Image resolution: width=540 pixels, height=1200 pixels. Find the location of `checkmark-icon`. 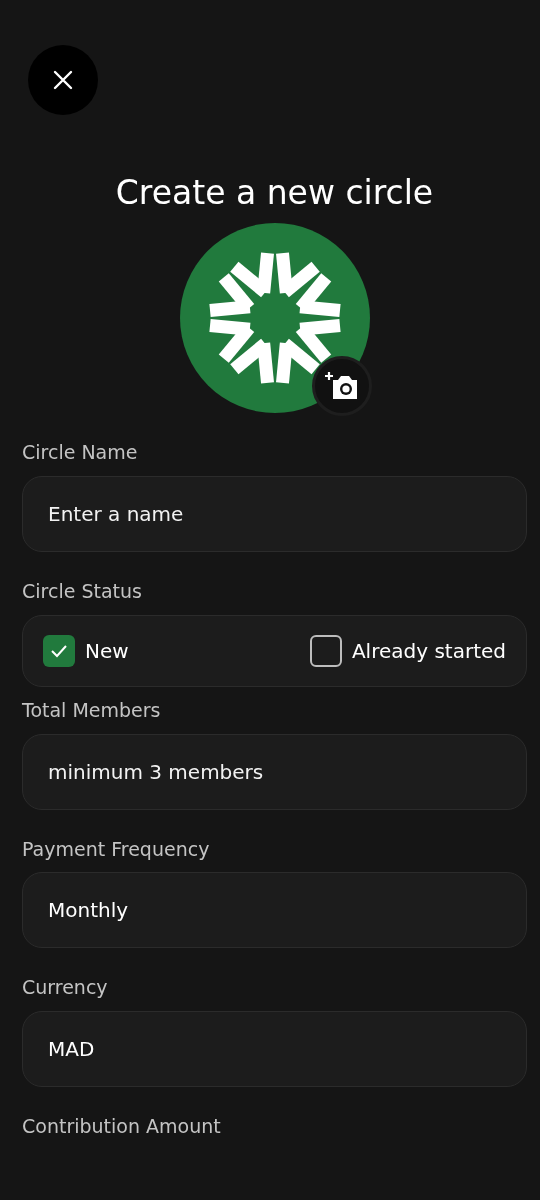

checkmark-icon is located at coordinates (59, 650).